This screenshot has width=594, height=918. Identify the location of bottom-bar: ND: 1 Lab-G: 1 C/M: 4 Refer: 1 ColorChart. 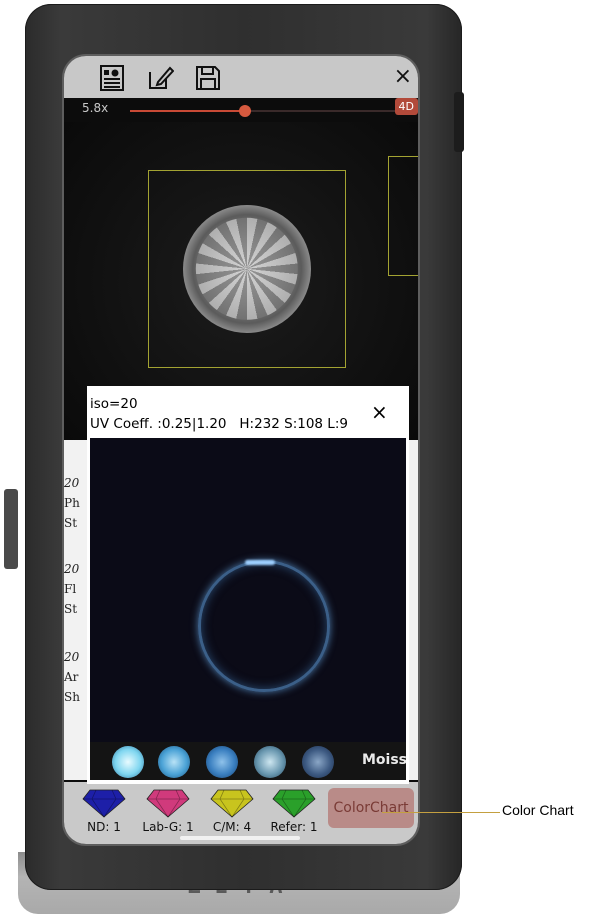
(241, 813).